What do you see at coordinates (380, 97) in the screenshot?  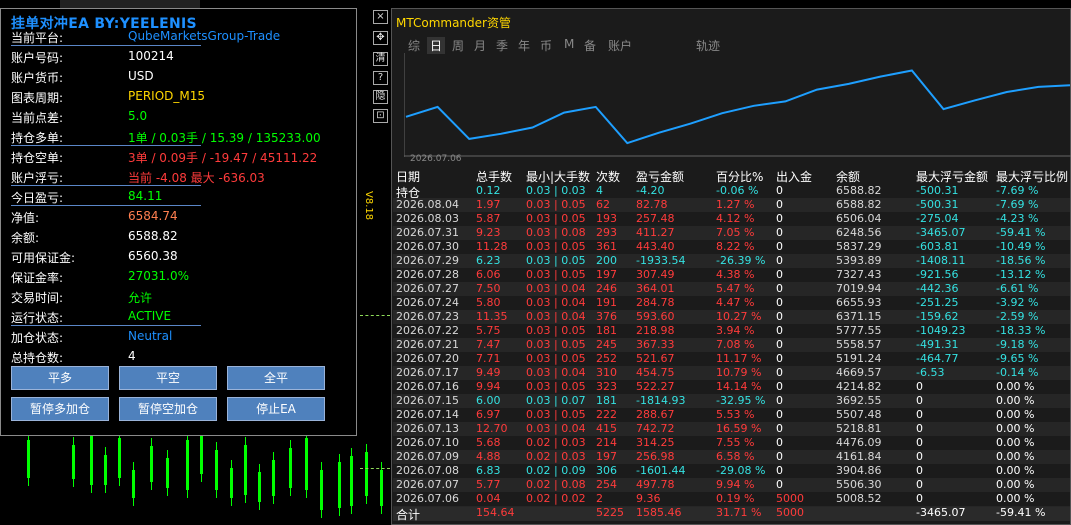 I see `hide-icon: 隐` at bounding box center [380, 97].